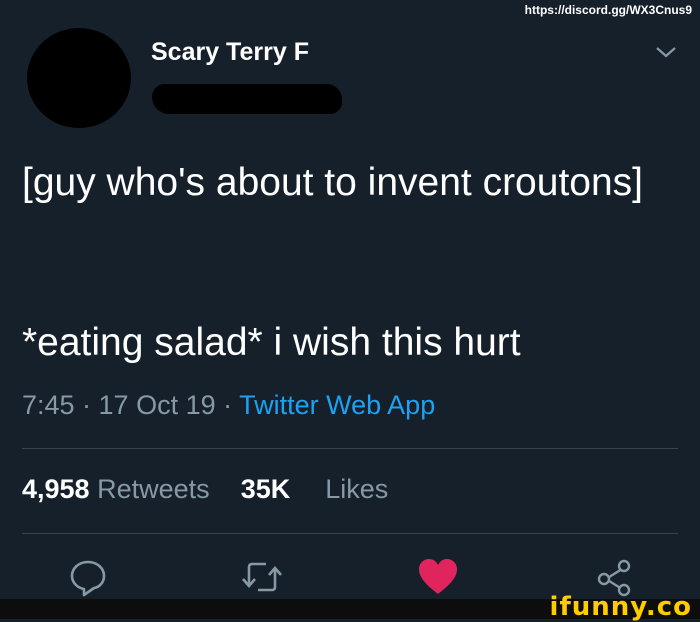 The image size is (700, 622). Describe the element at coordinates (620, 607) in the screenshot. I see `ifunny-watermark: ifunny.co` at that location.